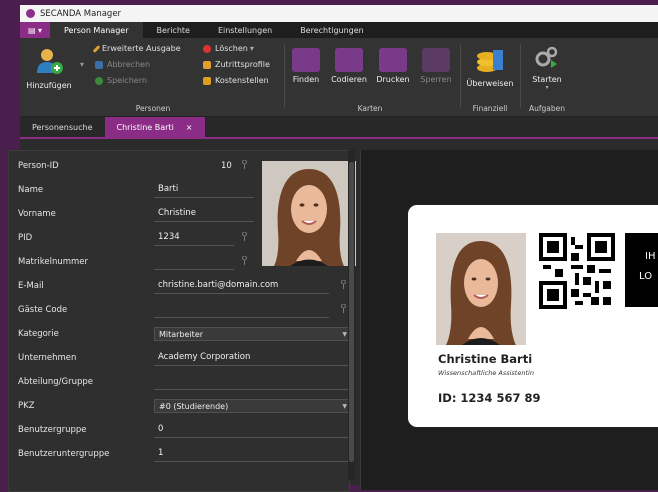  What do you see at coordinates (309, 213) in the screenshot?
I see `person-photo` at bounding box center [309, 213].